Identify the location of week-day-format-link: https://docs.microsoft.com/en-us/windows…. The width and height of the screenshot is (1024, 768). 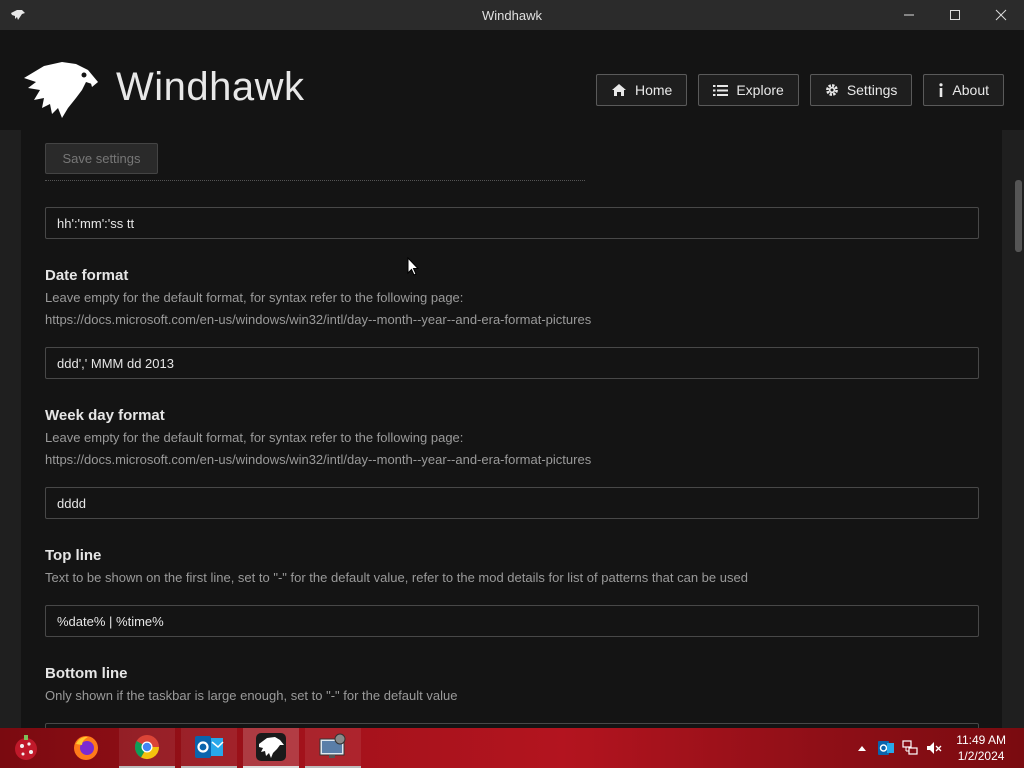
(318, 459).